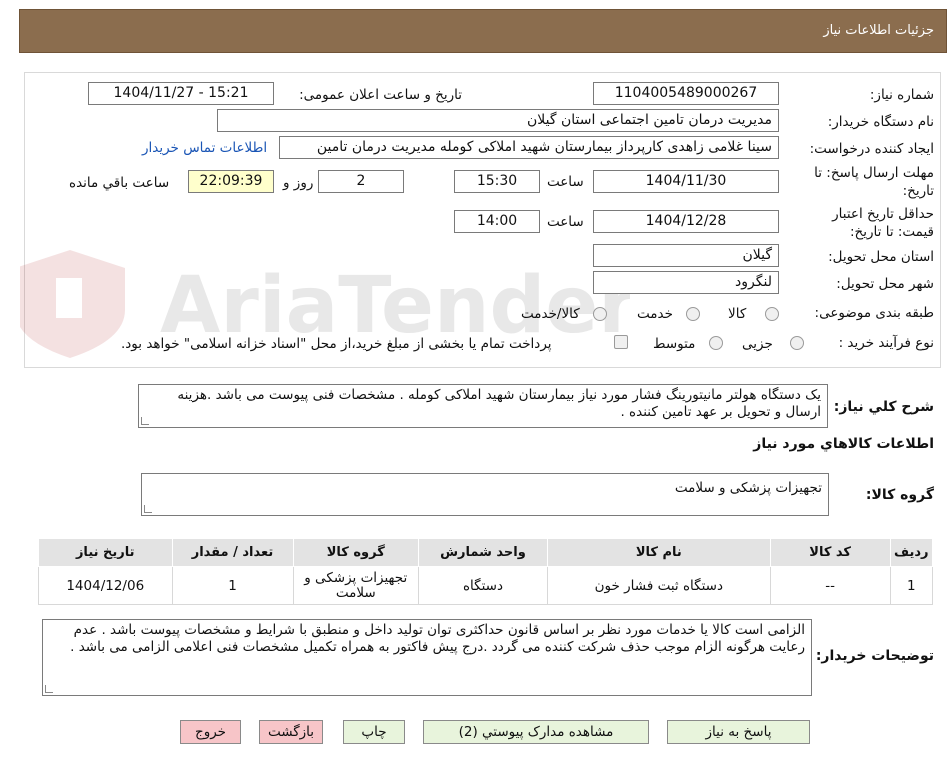 Image resolution: width=951 pixels, height=764 pixels. What do you see at coordinates (883, 407) in the screenshot?
I see `description-label: شرح کلي نياز:` at bounding box center [883, 407].